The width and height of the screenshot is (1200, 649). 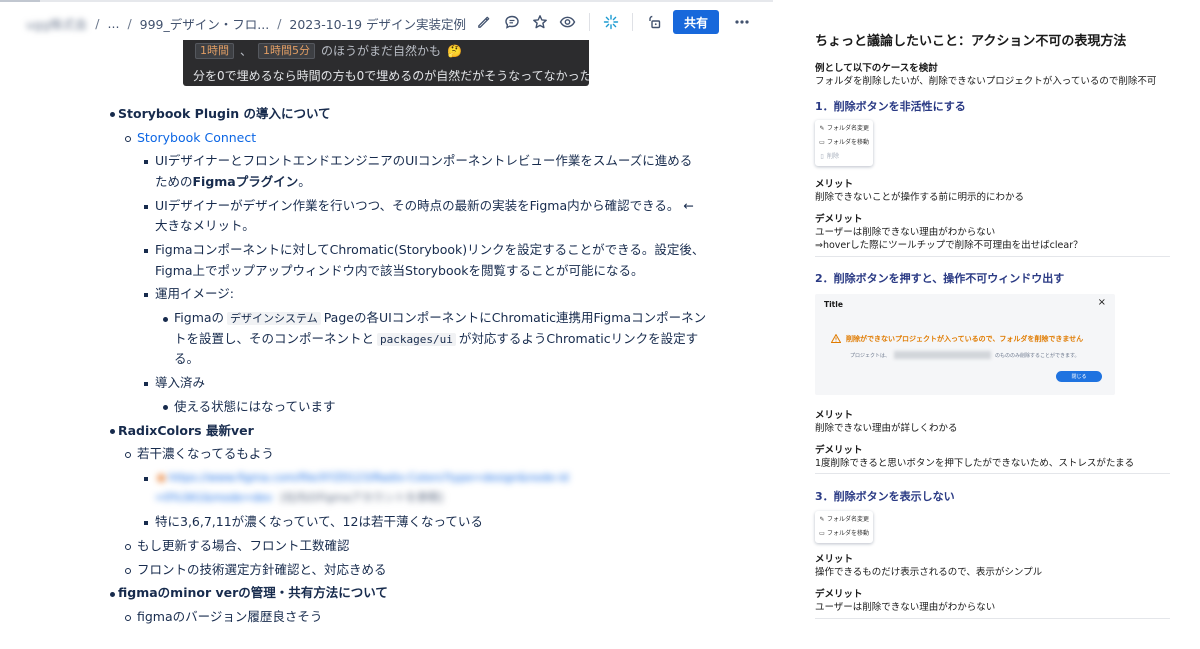 I want to click on trash-icon: ▯, so click(x=822, y=156).